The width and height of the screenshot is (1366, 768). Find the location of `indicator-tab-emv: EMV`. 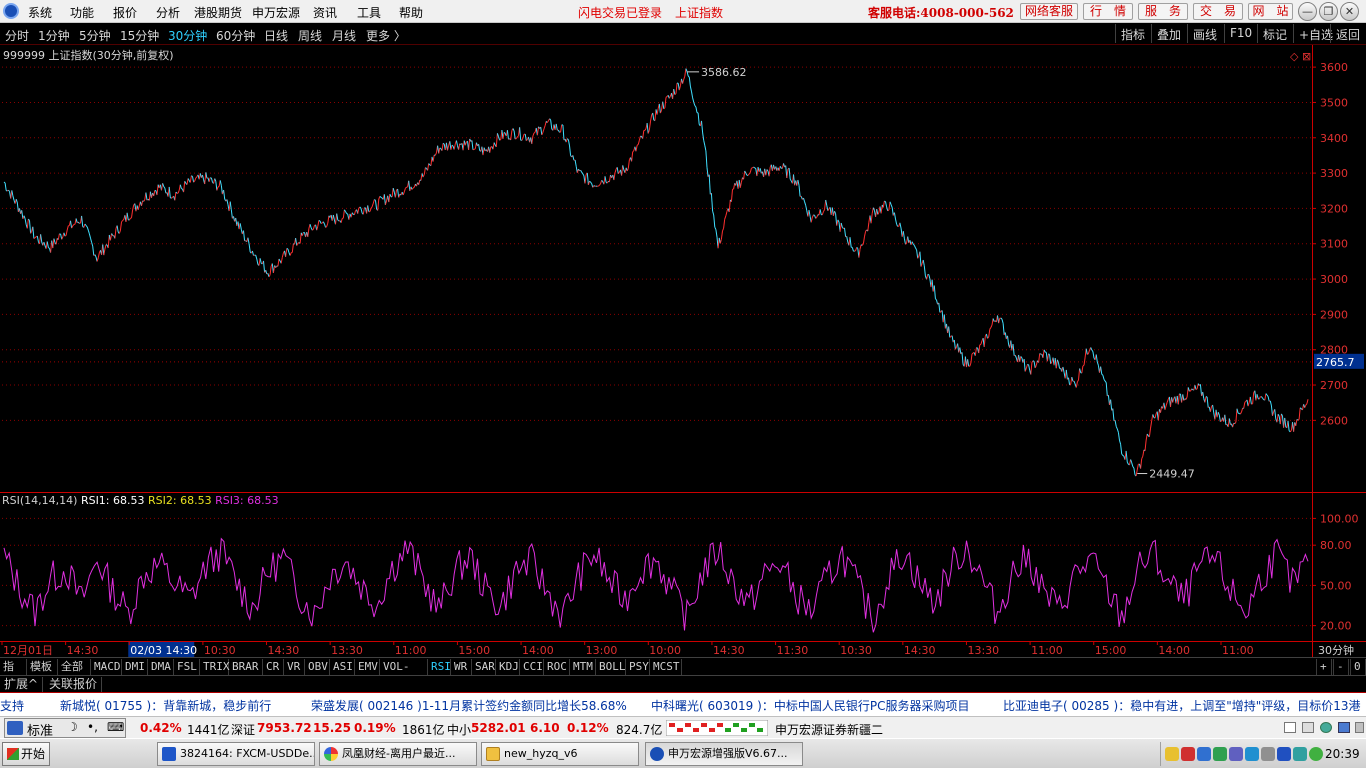

indicator-tab-emv: EMV is located at coordinates (367, 667).